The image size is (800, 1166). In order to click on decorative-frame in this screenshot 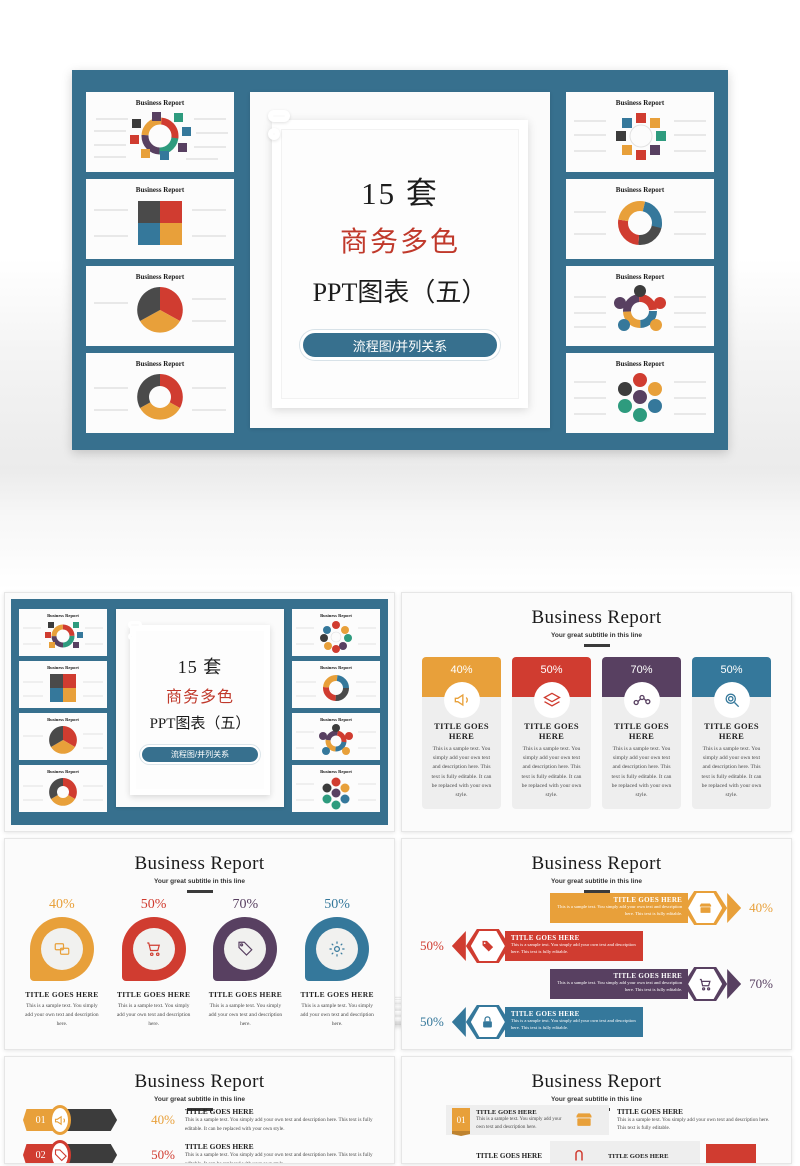, I will do `click(200, 710)`.